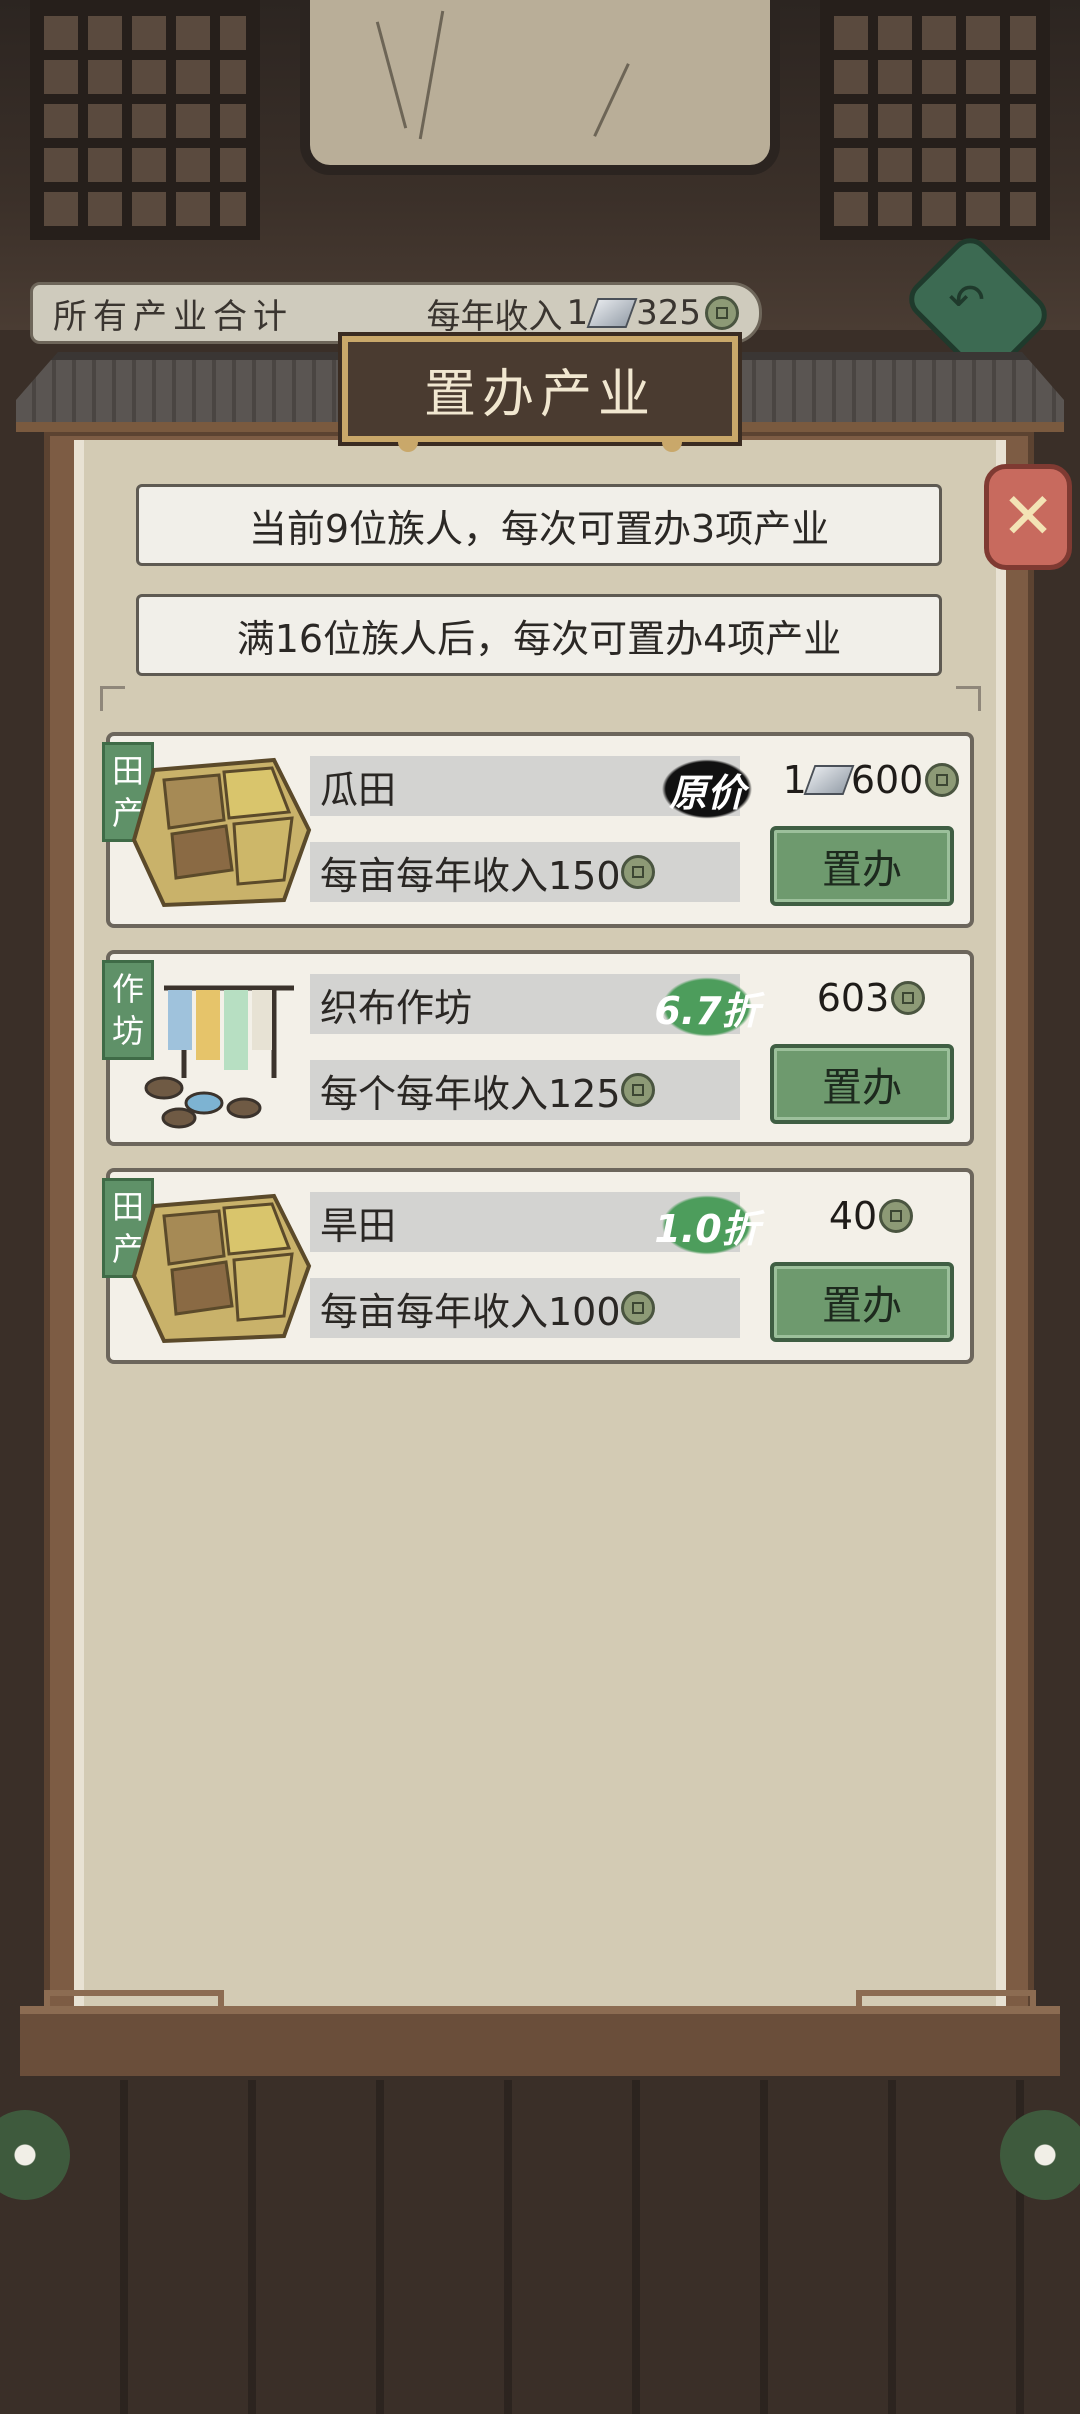 The image size is (1080, 2414). What do you see at coordinates (539, 525) in the screenshot?
I see `info-current: 当前9位族人，每次可置办3项产业` at bounding box center [539, 525].